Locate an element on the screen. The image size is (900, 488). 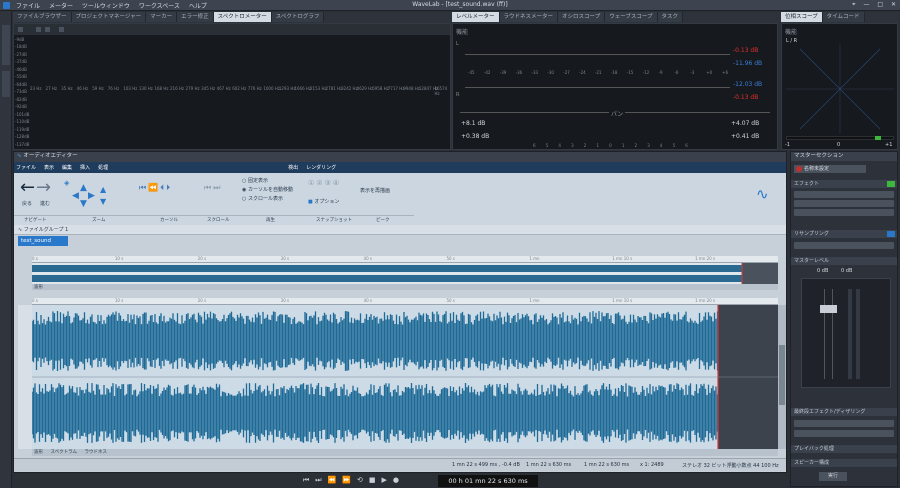
tab-task: タスク is located at coordinates (670, 17).